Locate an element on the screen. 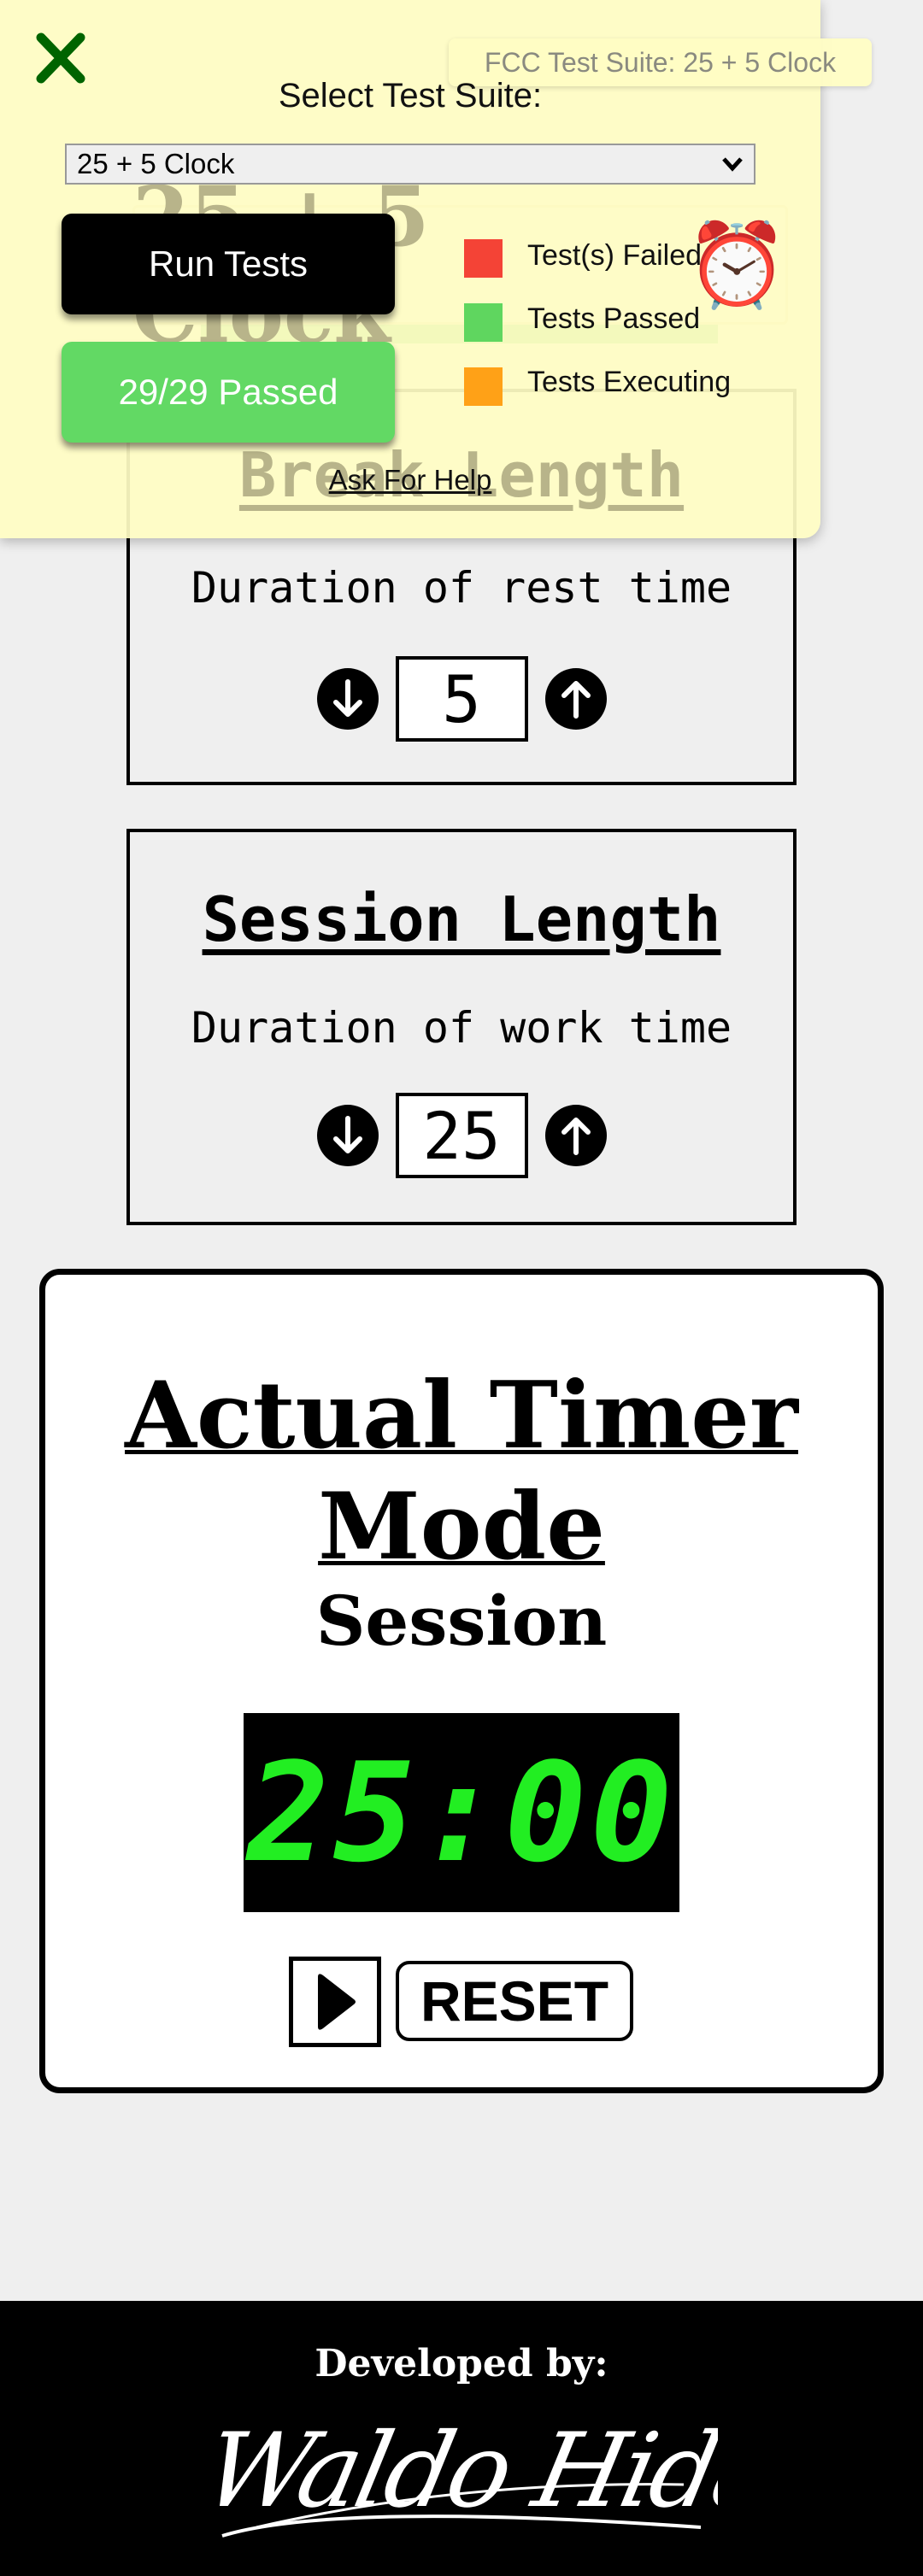  developed-by: Developed by: is located at coordinates (461, 2363).